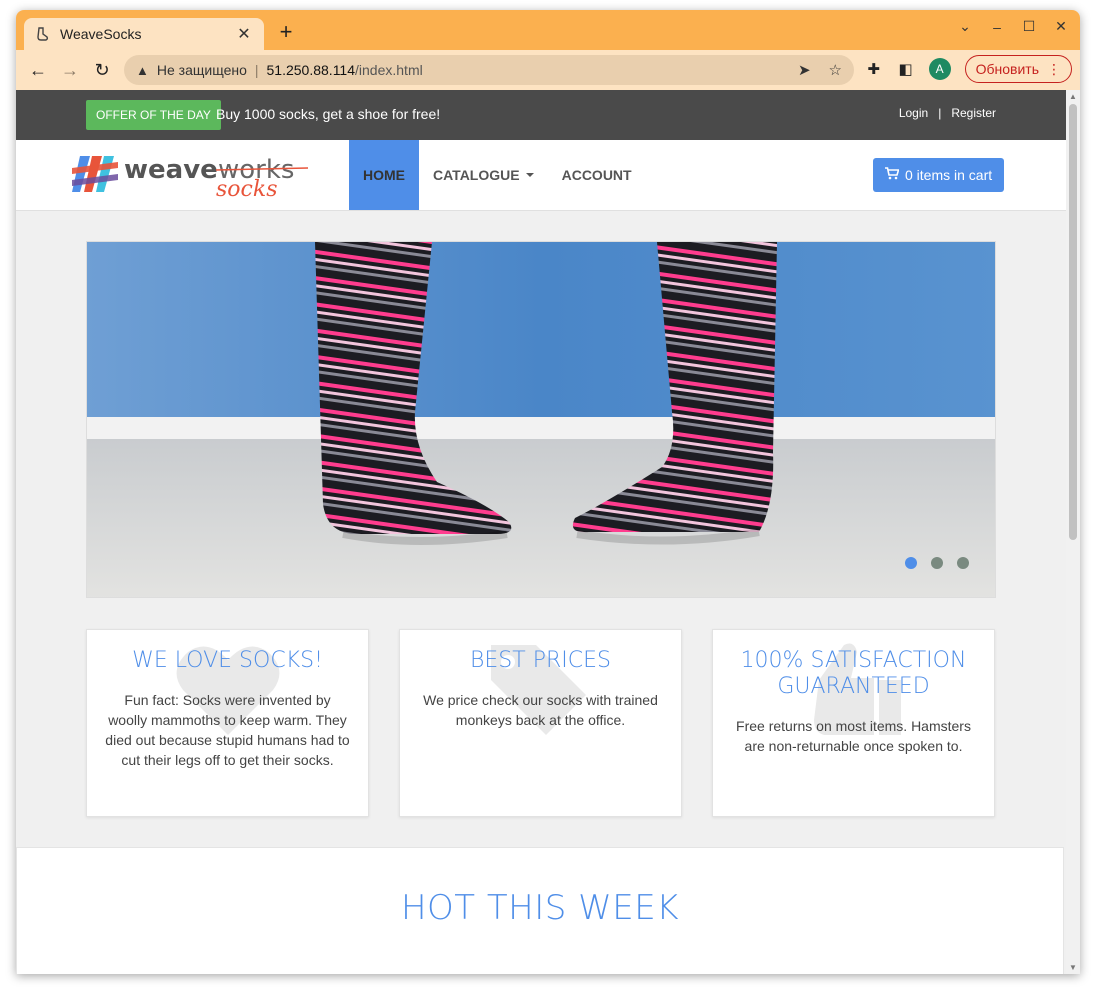  Describe the element at coordinates (1013, 26) in the screenshot. I see `window-controls: ⌄ – ☐ ✕` at that location.